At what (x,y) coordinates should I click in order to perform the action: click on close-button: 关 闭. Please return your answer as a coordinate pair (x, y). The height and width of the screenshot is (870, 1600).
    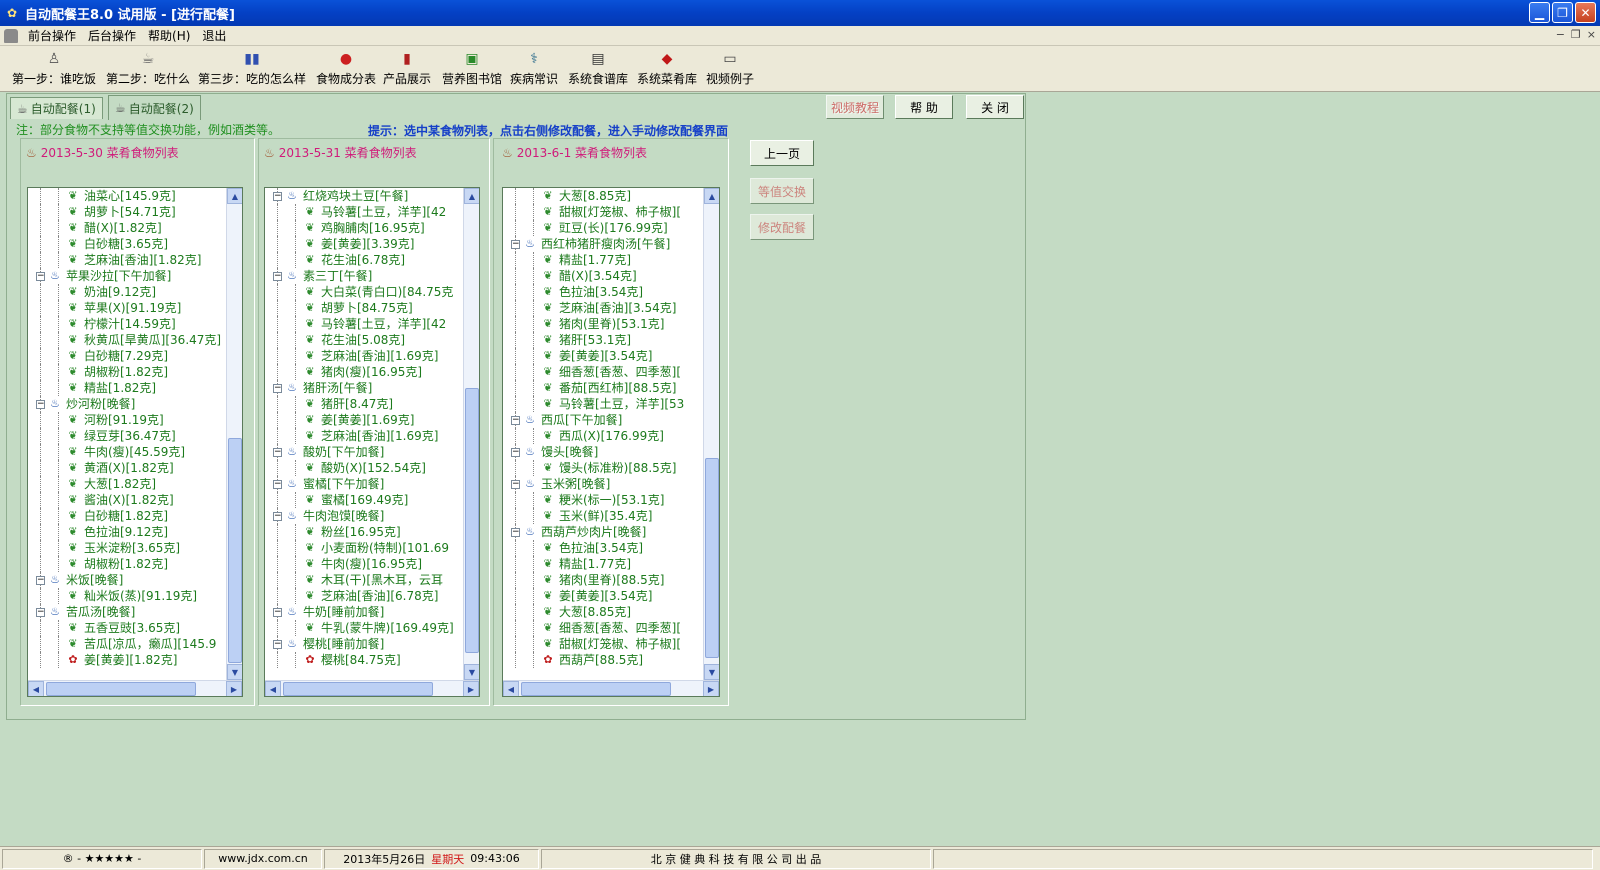
    Looking at the image, I should click on (995, 107).